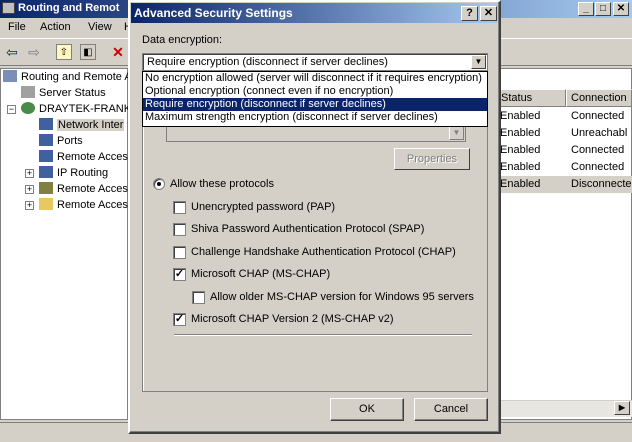 The height and width of the screenshot is (442, 632). What do you see at coordinates (46, 156) in the screenshot?
I see `clients-icon` at bounding box center [46, 156].